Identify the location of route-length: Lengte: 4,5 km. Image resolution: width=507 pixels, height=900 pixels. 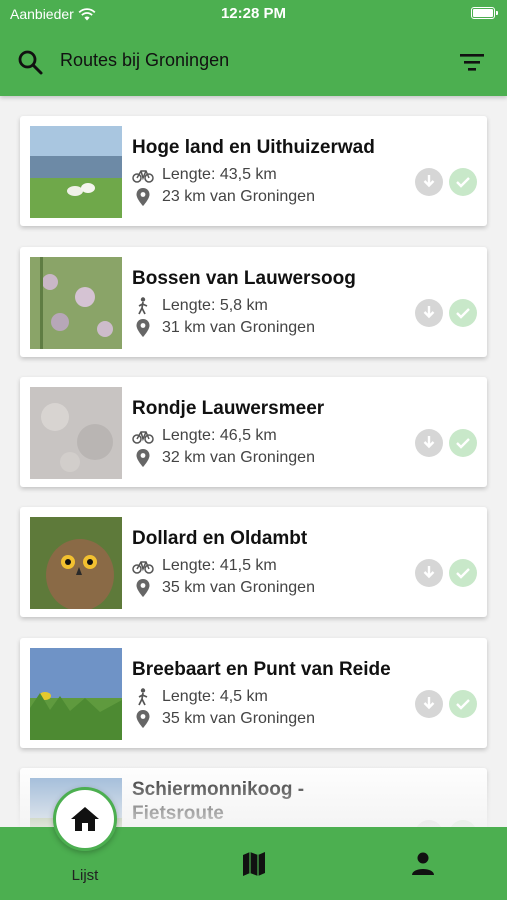
(200, 697).